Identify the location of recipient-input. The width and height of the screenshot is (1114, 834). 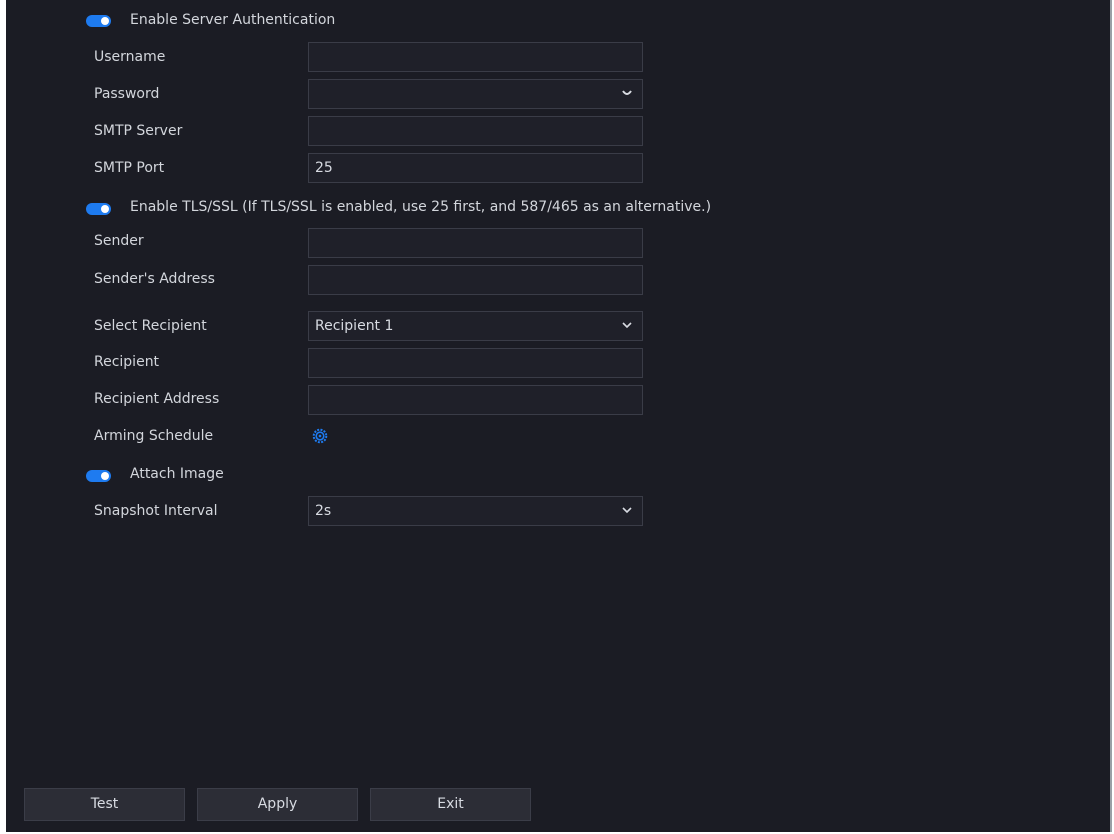
(475, 363).